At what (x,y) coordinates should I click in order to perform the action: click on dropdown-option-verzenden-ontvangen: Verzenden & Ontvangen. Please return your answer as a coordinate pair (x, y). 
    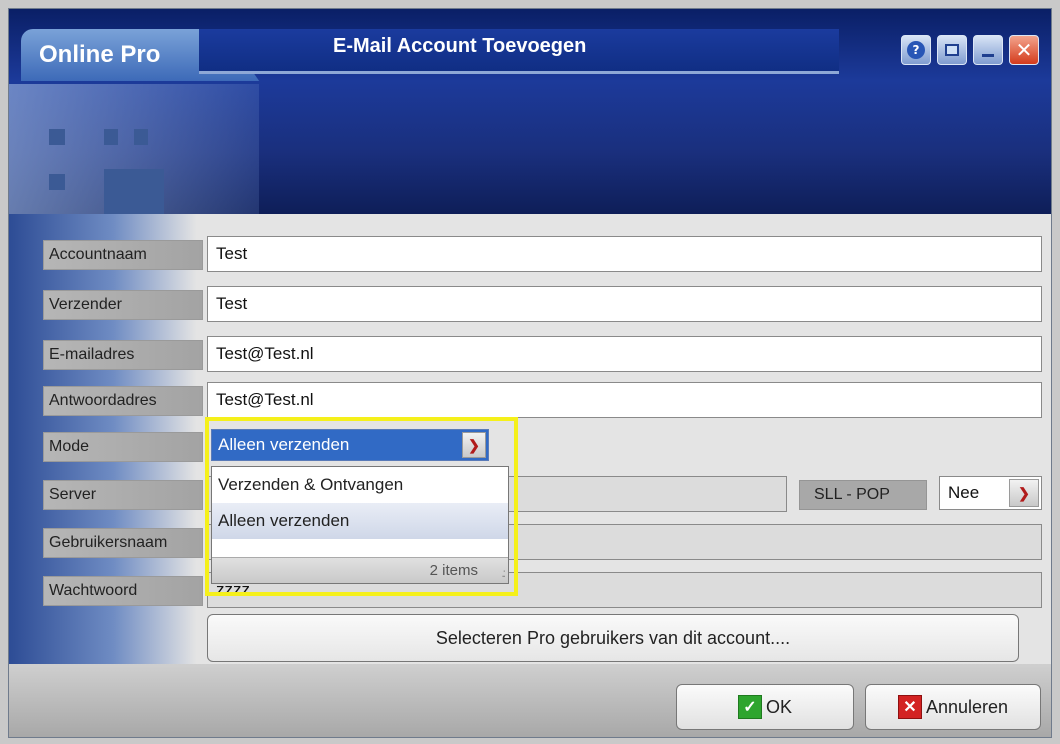
    Looking at the image, I should click on (360, 485).